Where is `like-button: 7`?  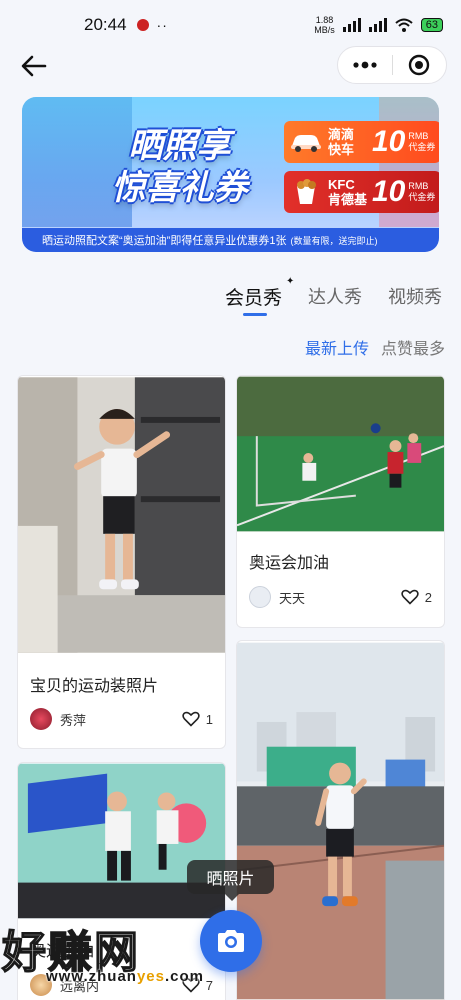 like-button: 7 is located at coordinates (197, 985).